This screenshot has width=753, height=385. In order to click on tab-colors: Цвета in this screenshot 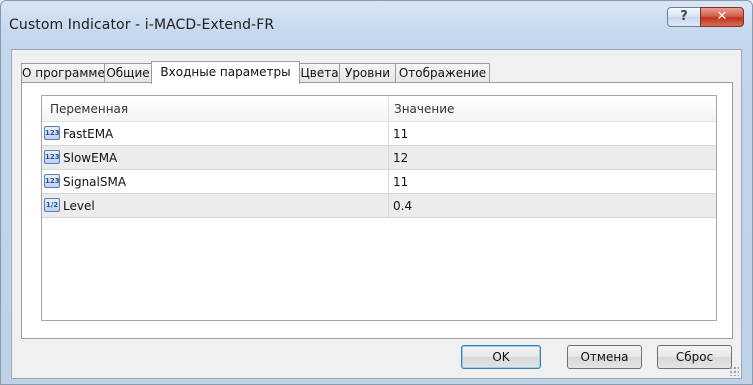, I will do `click(319, 73)`.